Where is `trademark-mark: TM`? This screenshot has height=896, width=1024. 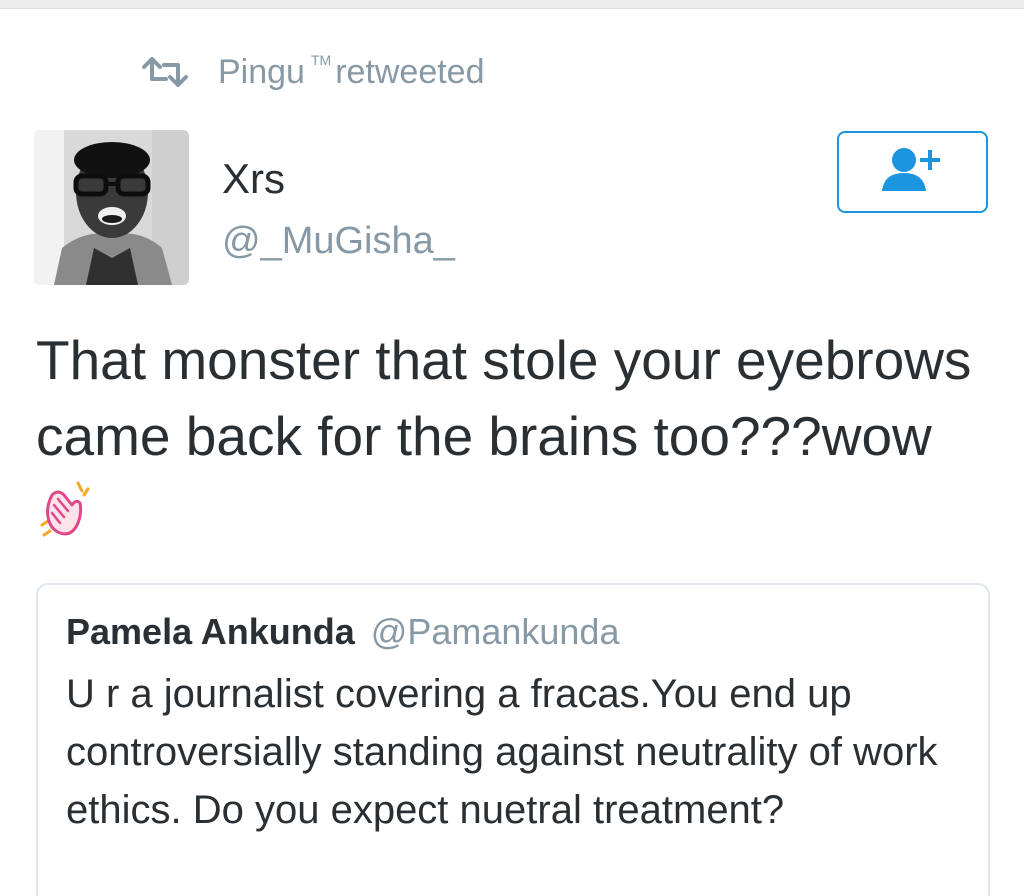 trademark-mark: TM is located at coordinates (321, 60).